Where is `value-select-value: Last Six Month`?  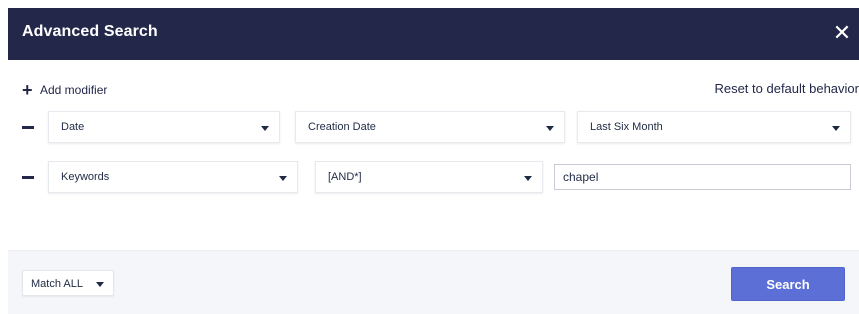
value-select-value: Last Six Month is located at coordinates (626, 127).